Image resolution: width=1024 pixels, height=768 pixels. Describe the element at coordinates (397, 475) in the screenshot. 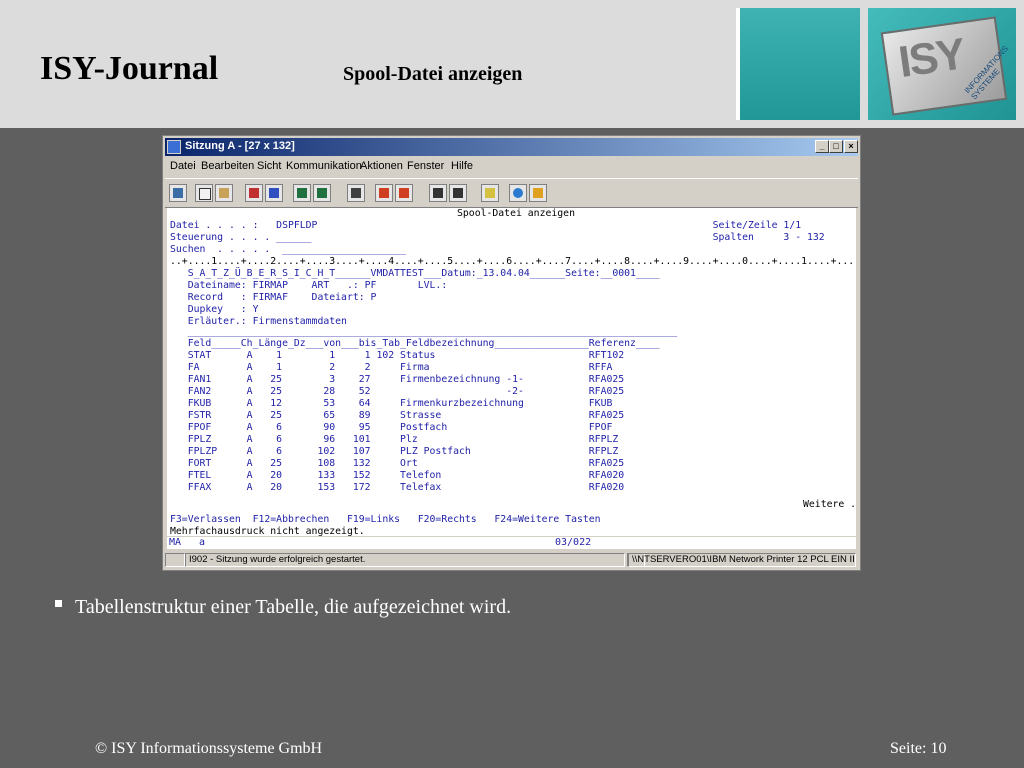

I see `table-row: FTEL A 20 133 152 Telefon RFA020` at that location.